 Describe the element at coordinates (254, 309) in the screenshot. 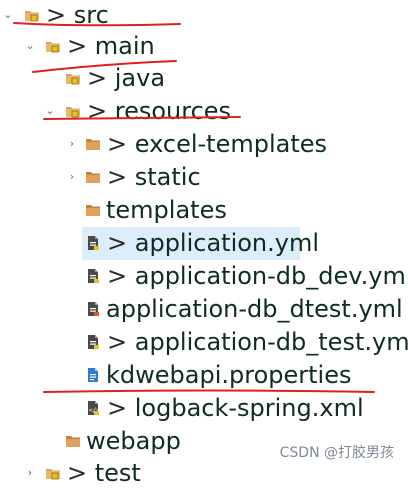

I see `tree-item-label: application-db_dtest.yml` at that location.